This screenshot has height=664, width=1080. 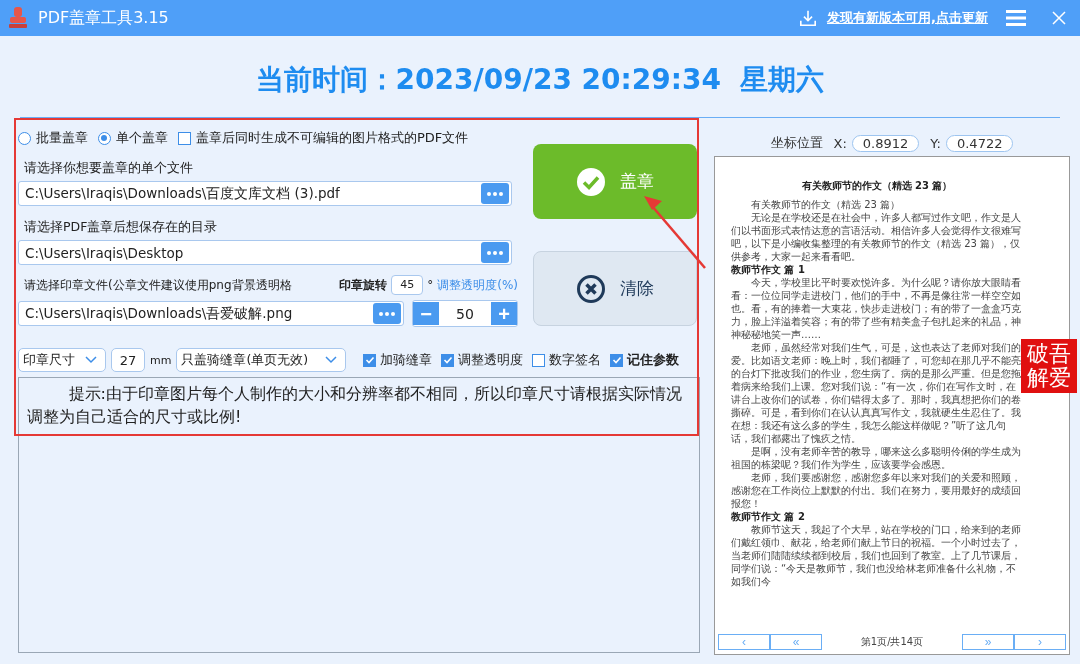 What do you see at coordinates (18, 18) in the screenshot?
I see `stamp-icon` at bounding box center [18, 18].